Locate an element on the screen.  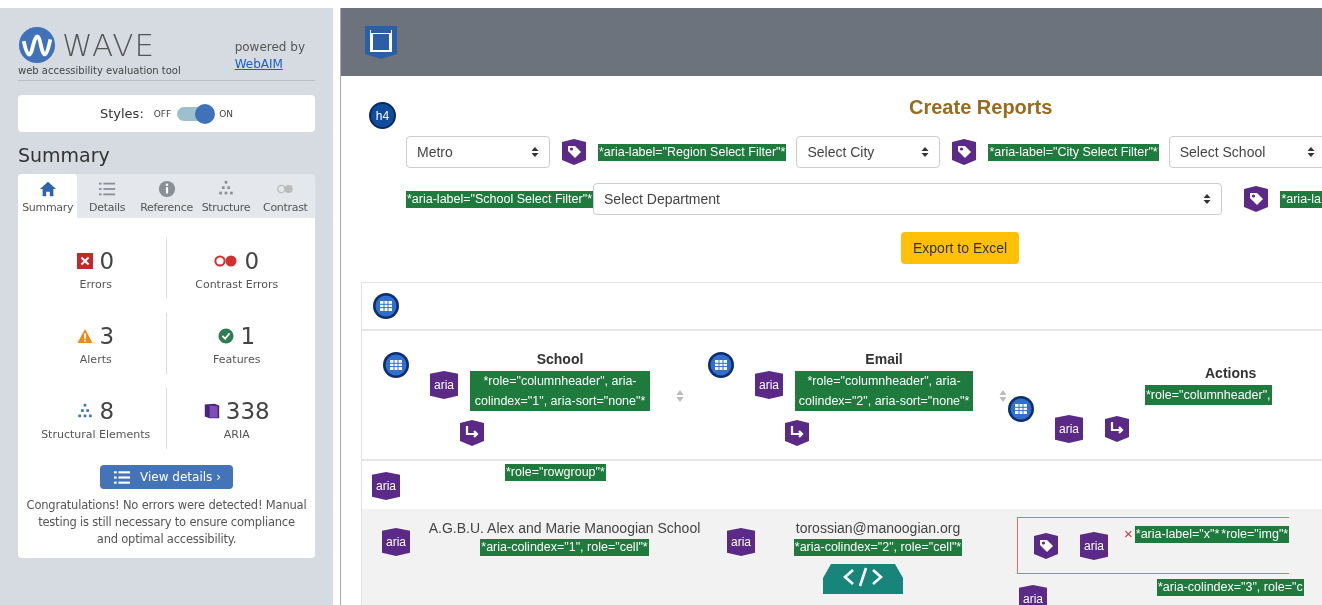
webaim-link: WebAIM is located at coordinates (269, 64).